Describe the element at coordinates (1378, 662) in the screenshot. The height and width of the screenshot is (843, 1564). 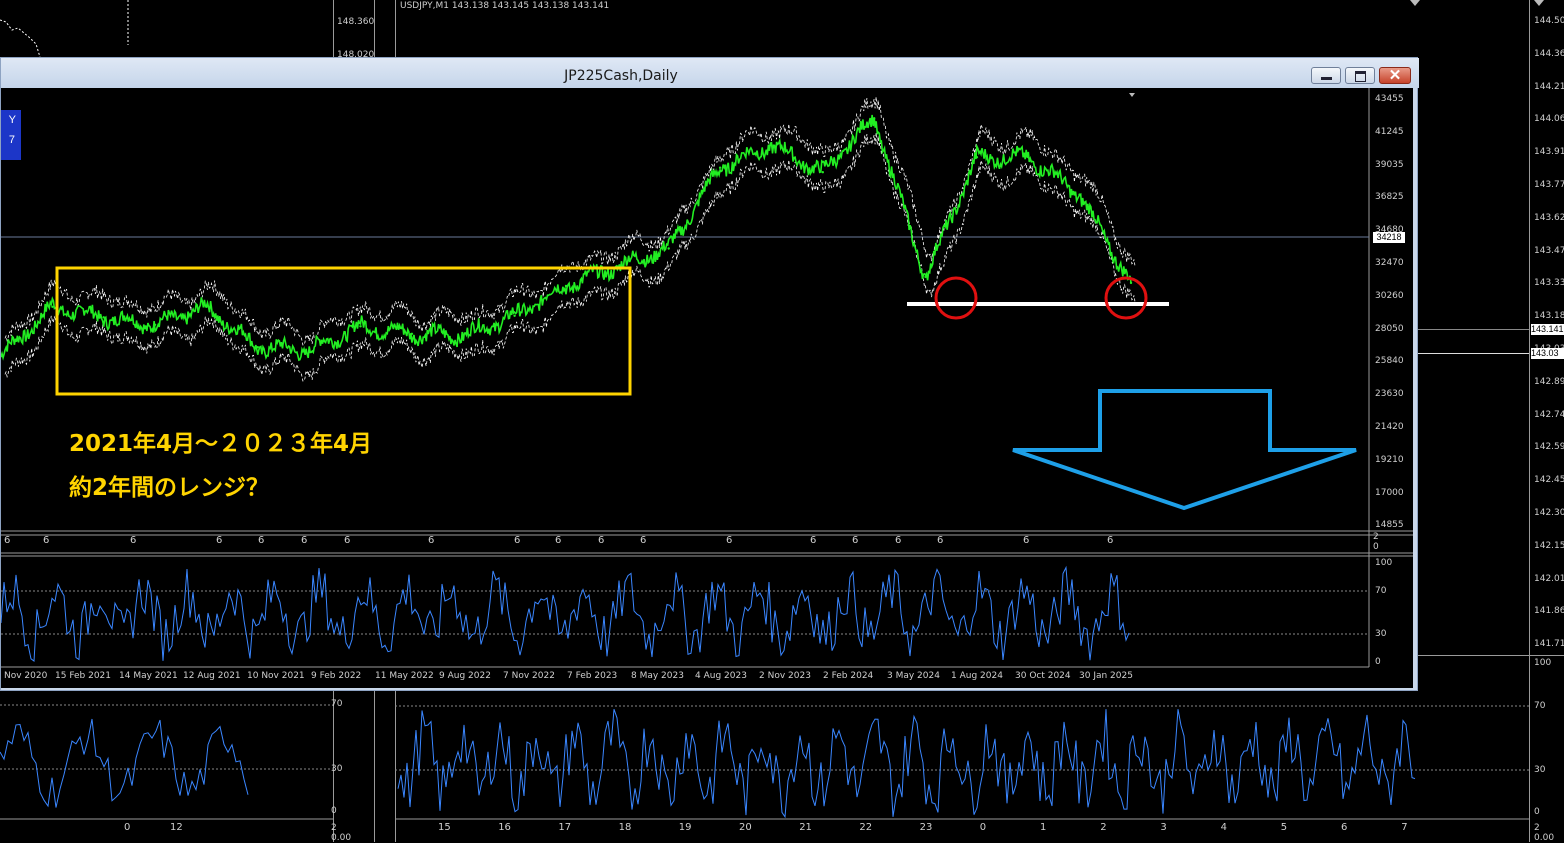
I see `osc-level-label: 0` at that location.